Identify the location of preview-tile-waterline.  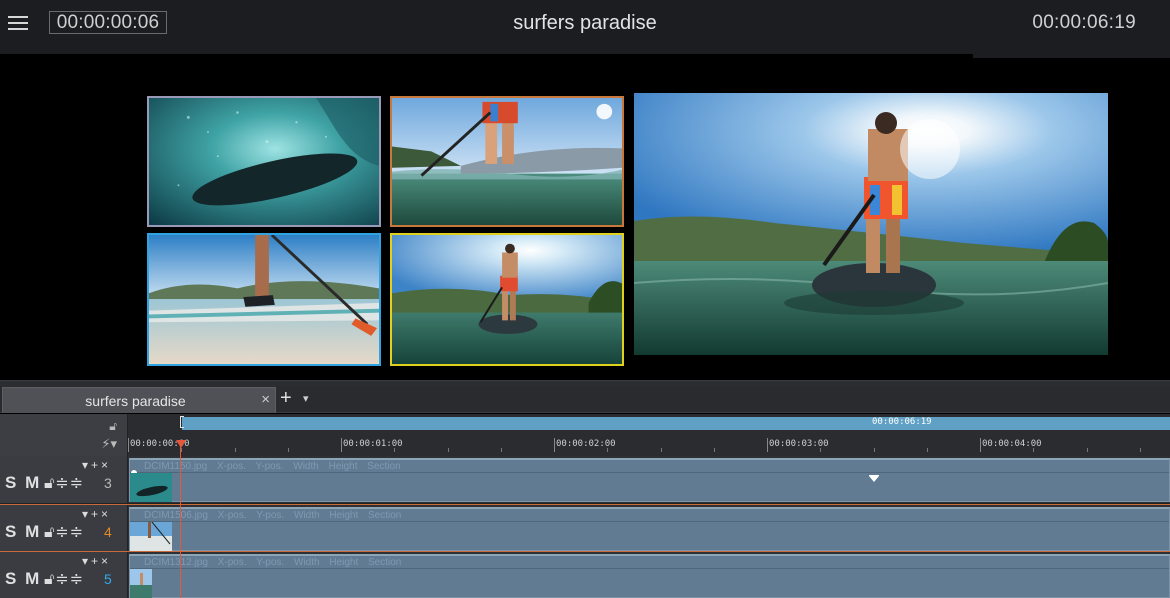
(507, 161).